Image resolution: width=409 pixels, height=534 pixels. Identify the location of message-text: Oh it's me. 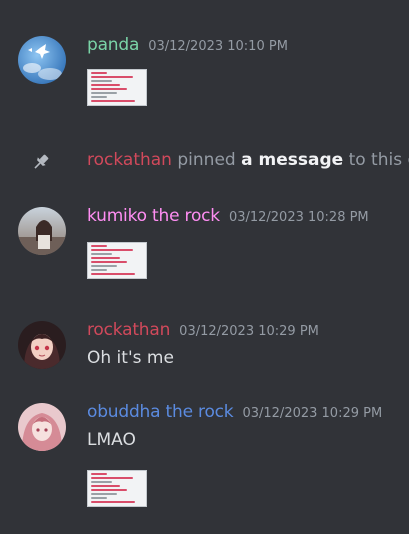
(130, 358).